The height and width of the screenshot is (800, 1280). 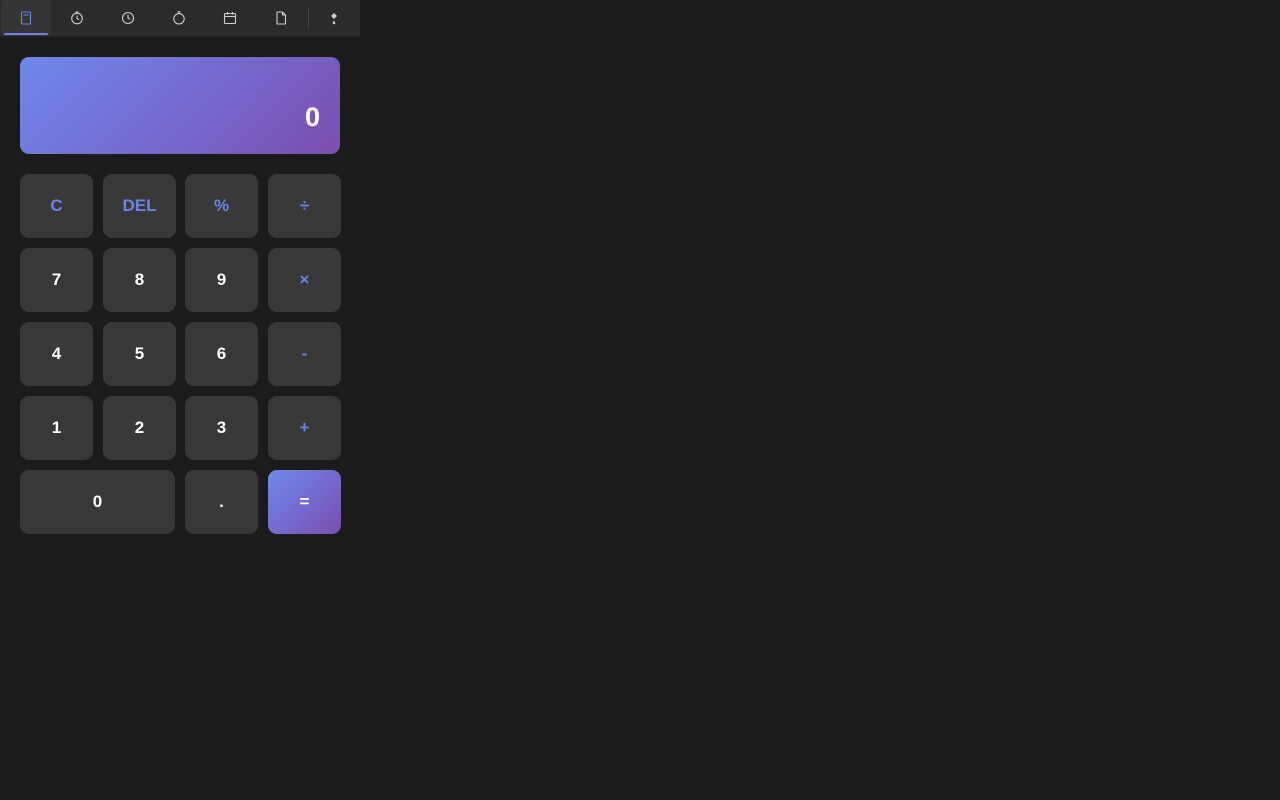 I want to click on tab-timer, so click(x=77, y=18).